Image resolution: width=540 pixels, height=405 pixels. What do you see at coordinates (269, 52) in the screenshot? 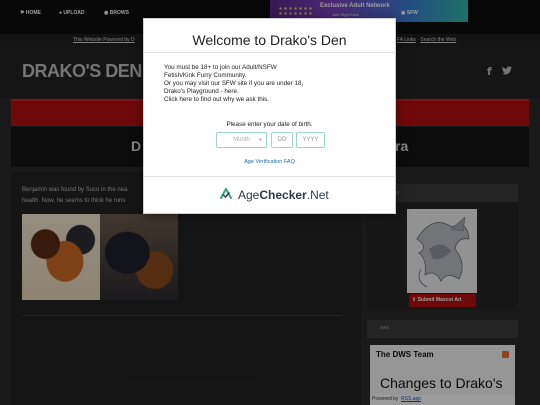
I see `modal-divider` at bounding box center [269, 52].